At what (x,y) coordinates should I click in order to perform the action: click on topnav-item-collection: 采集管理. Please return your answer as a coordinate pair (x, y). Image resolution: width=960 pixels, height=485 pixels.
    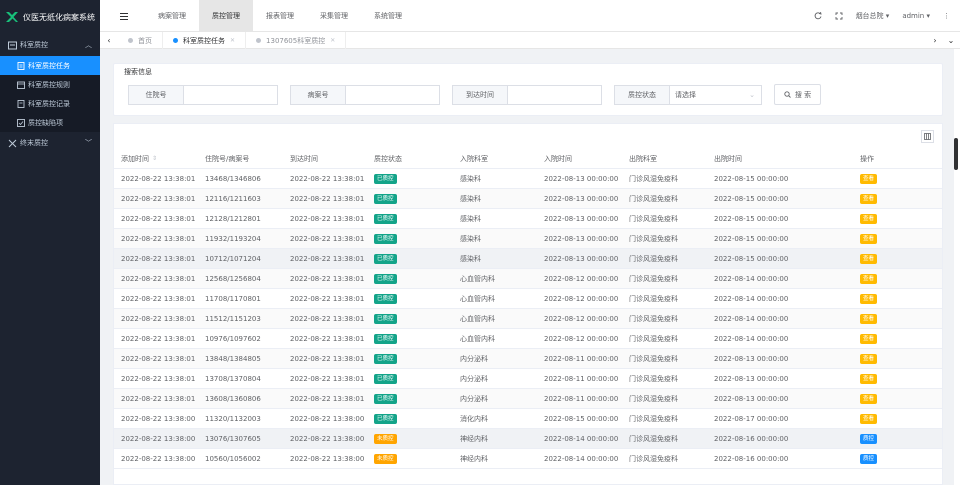
    Looking at the image, I should click on (334, 16).